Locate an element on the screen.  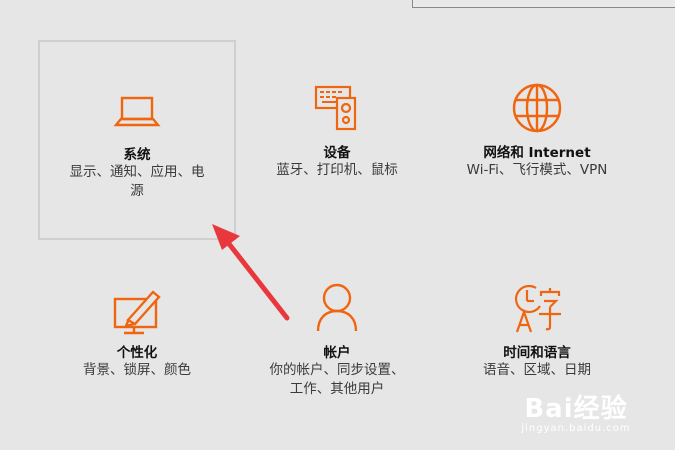
tile-accounts-title: 帐户 is located at coordinates (337, 353).